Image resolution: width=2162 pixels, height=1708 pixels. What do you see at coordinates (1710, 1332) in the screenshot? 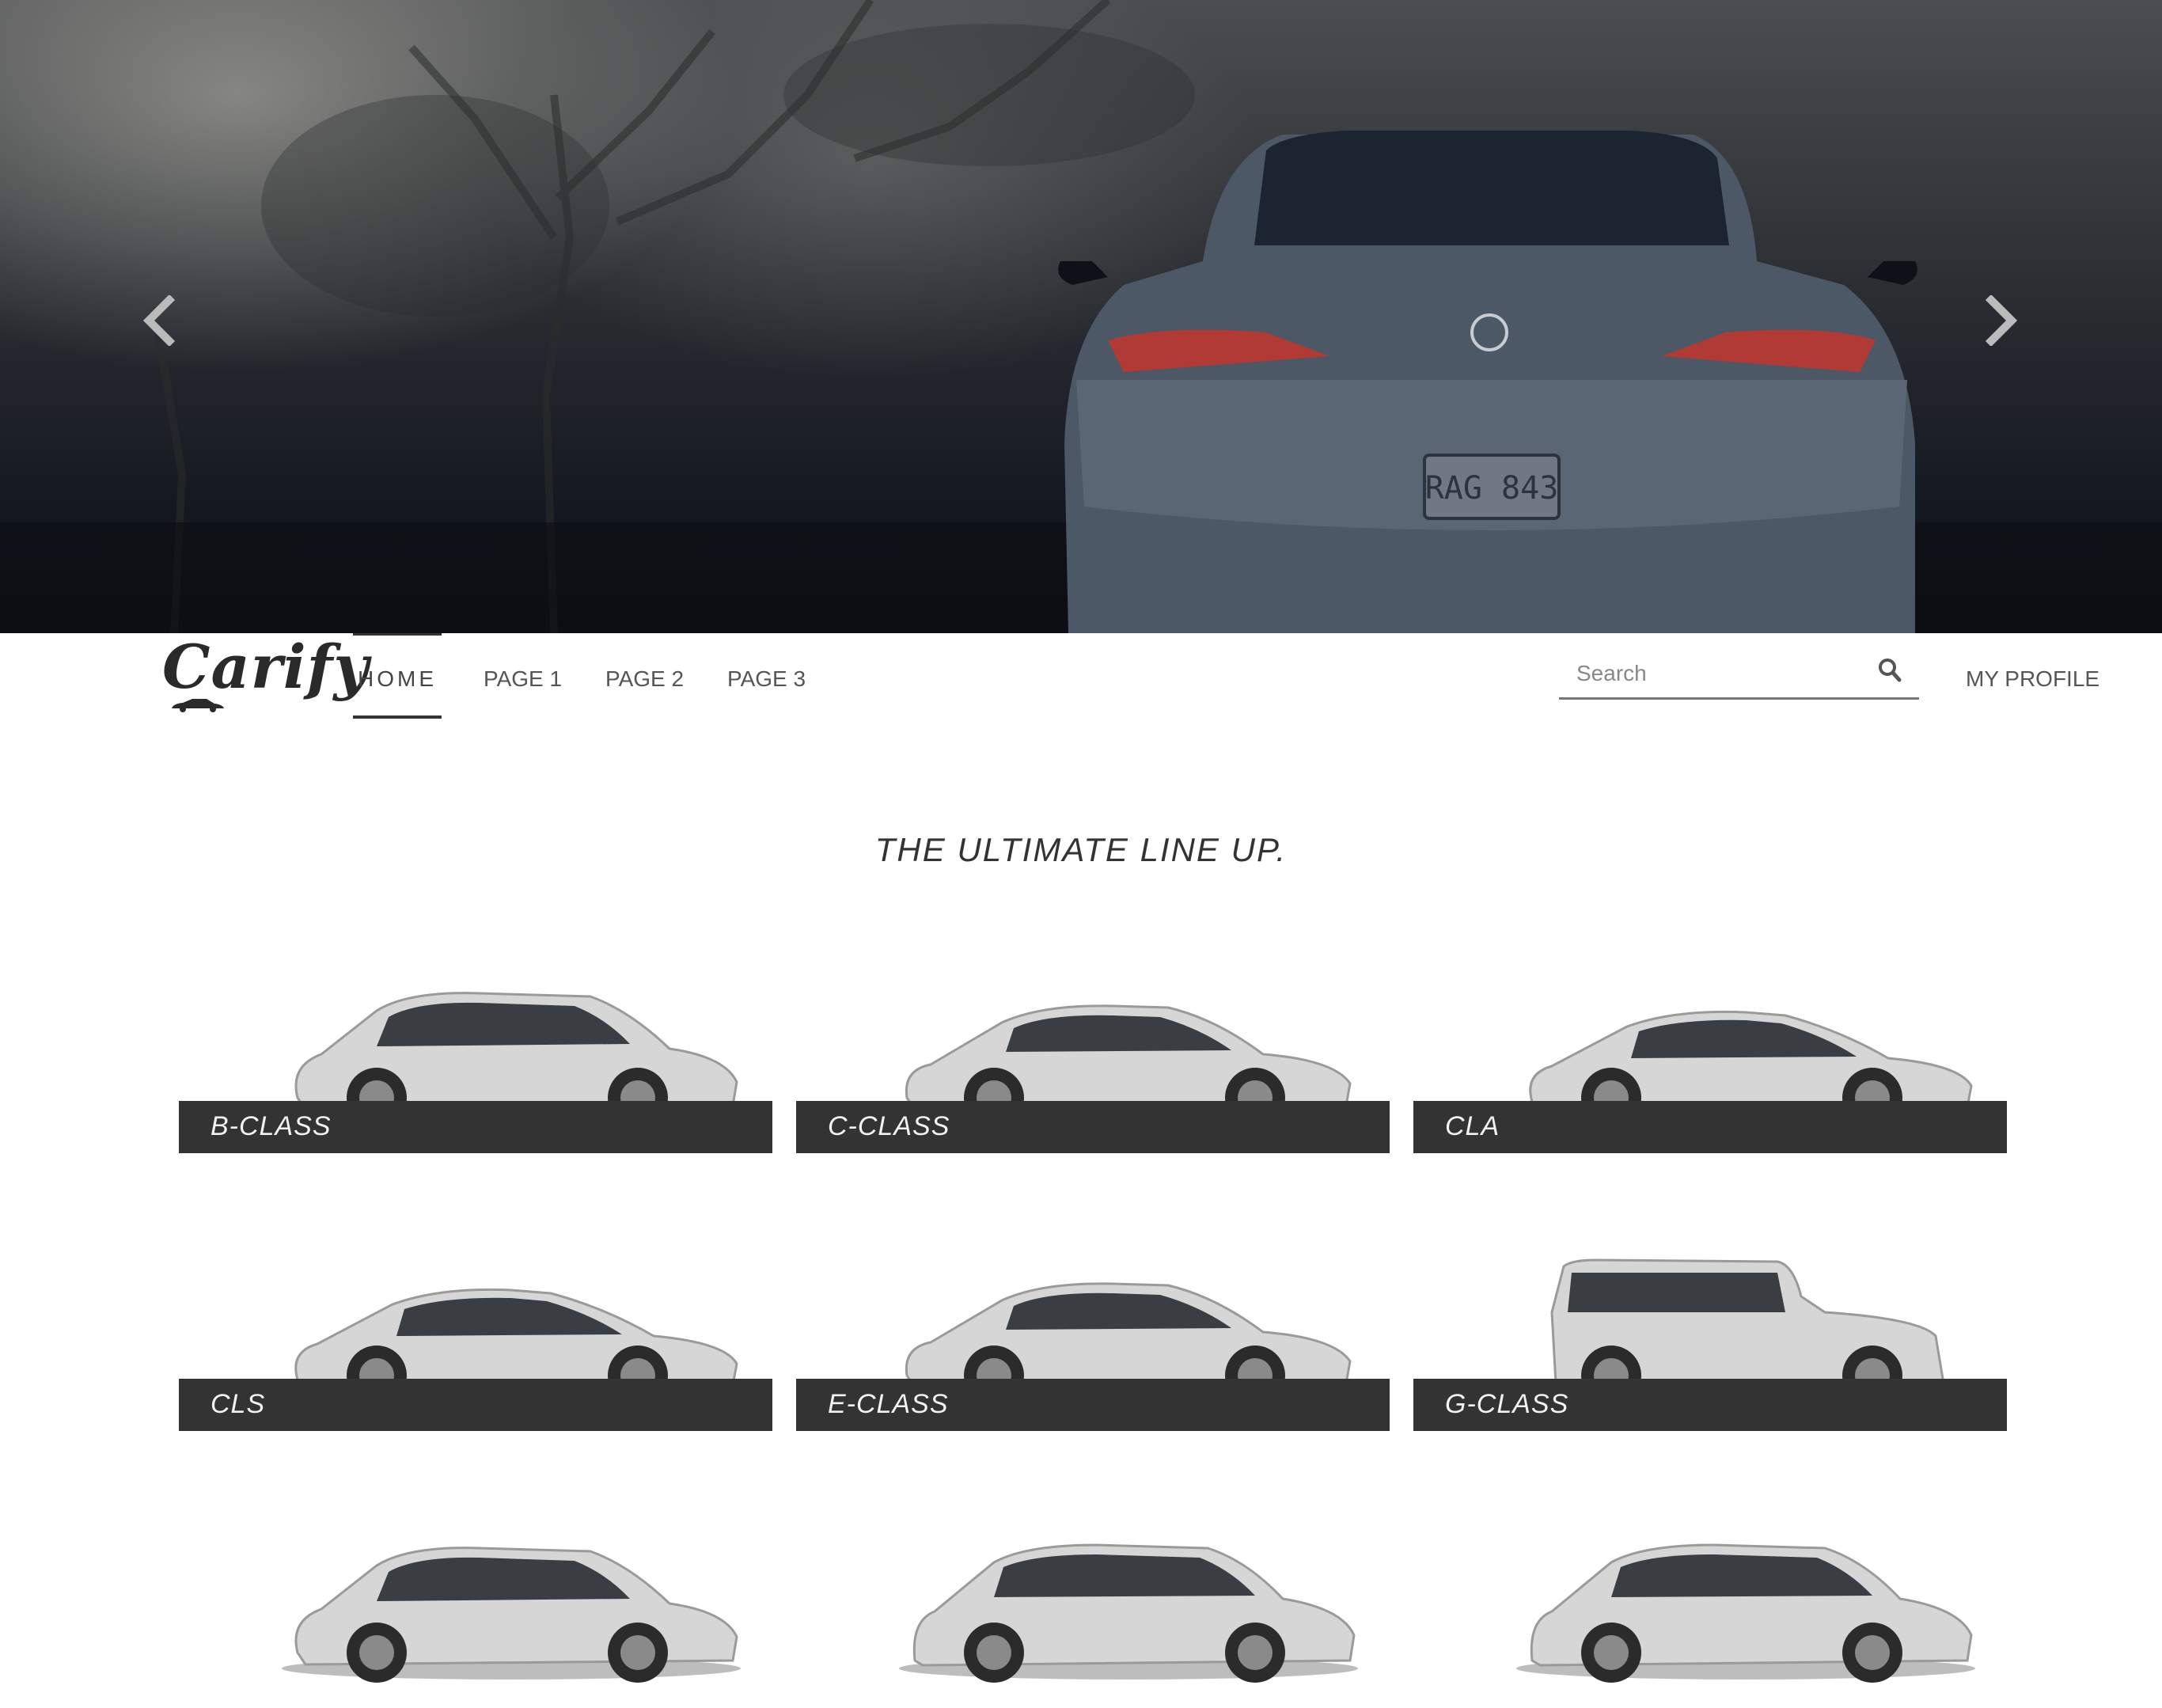
I see `car-card: G-CLASS` at bounding box center [1710, 1332].